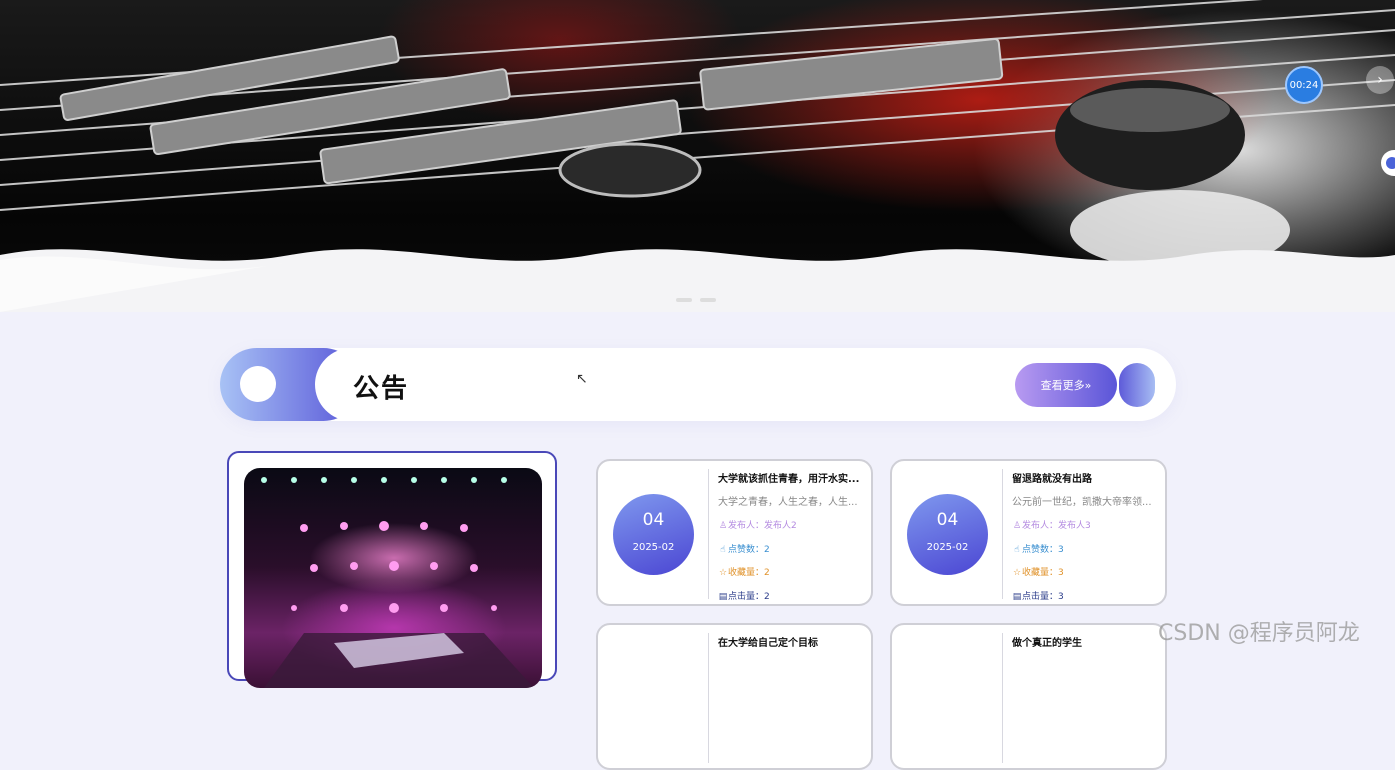 The image size is (1395, 770). I want to click on next-slide-button: ›, so click(1380, 80).